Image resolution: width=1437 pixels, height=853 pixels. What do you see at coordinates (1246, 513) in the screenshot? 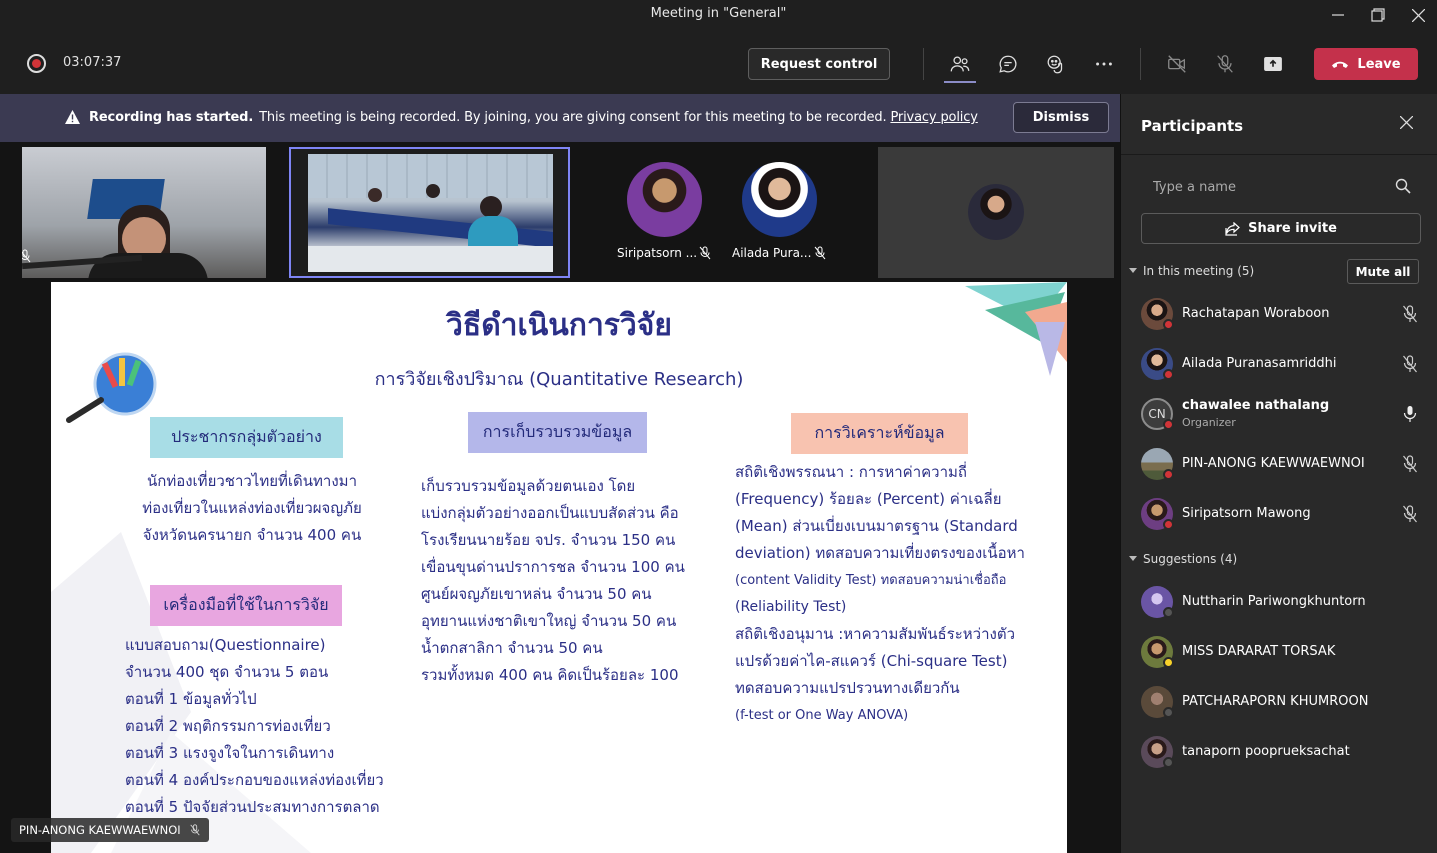
I see `participant-name: Siripatsorn Mawong` at bounding box center [1246, 513].